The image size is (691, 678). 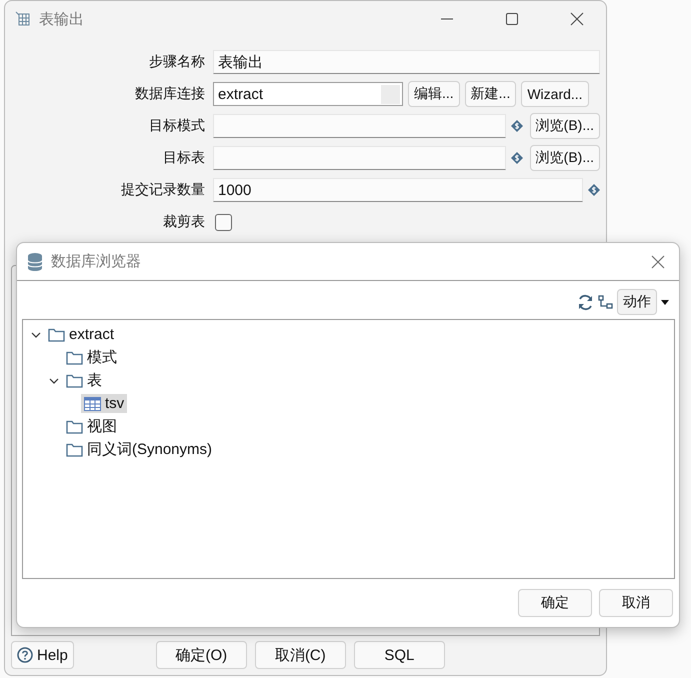 I want to click on dialog-button: 取消(C), so click(x=300, y=655).